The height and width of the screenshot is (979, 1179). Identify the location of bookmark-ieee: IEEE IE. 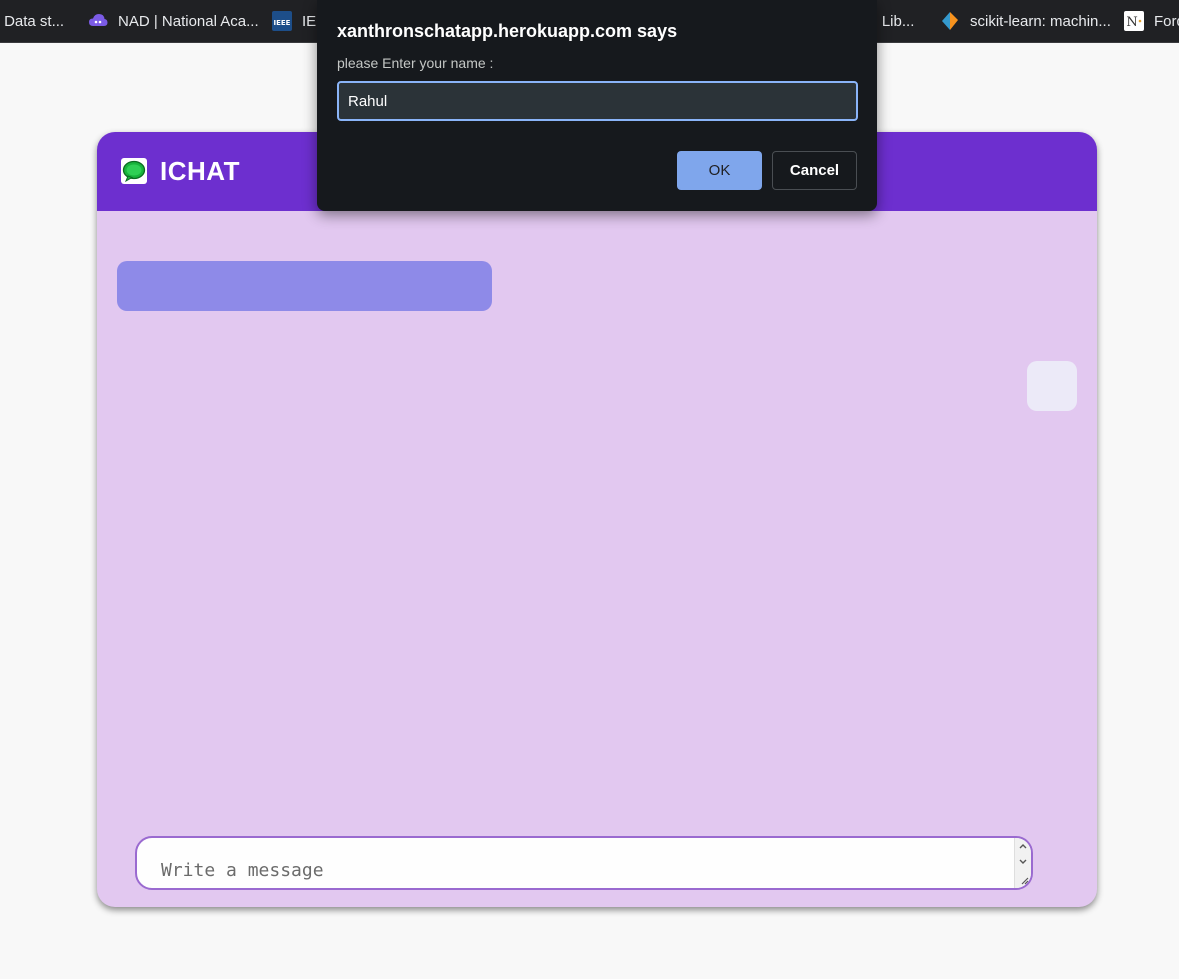
(294, 21).